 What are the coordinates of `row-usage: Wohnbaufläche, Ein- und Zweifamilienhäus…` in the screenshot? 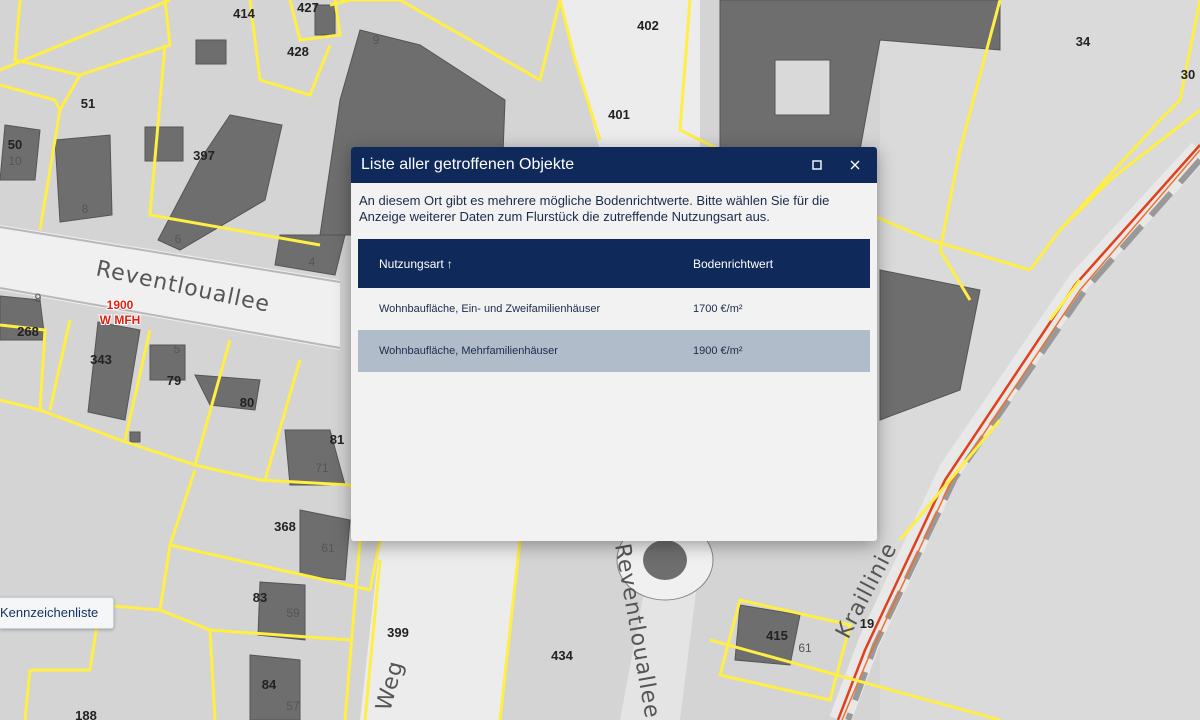 It's located at (490, 309).